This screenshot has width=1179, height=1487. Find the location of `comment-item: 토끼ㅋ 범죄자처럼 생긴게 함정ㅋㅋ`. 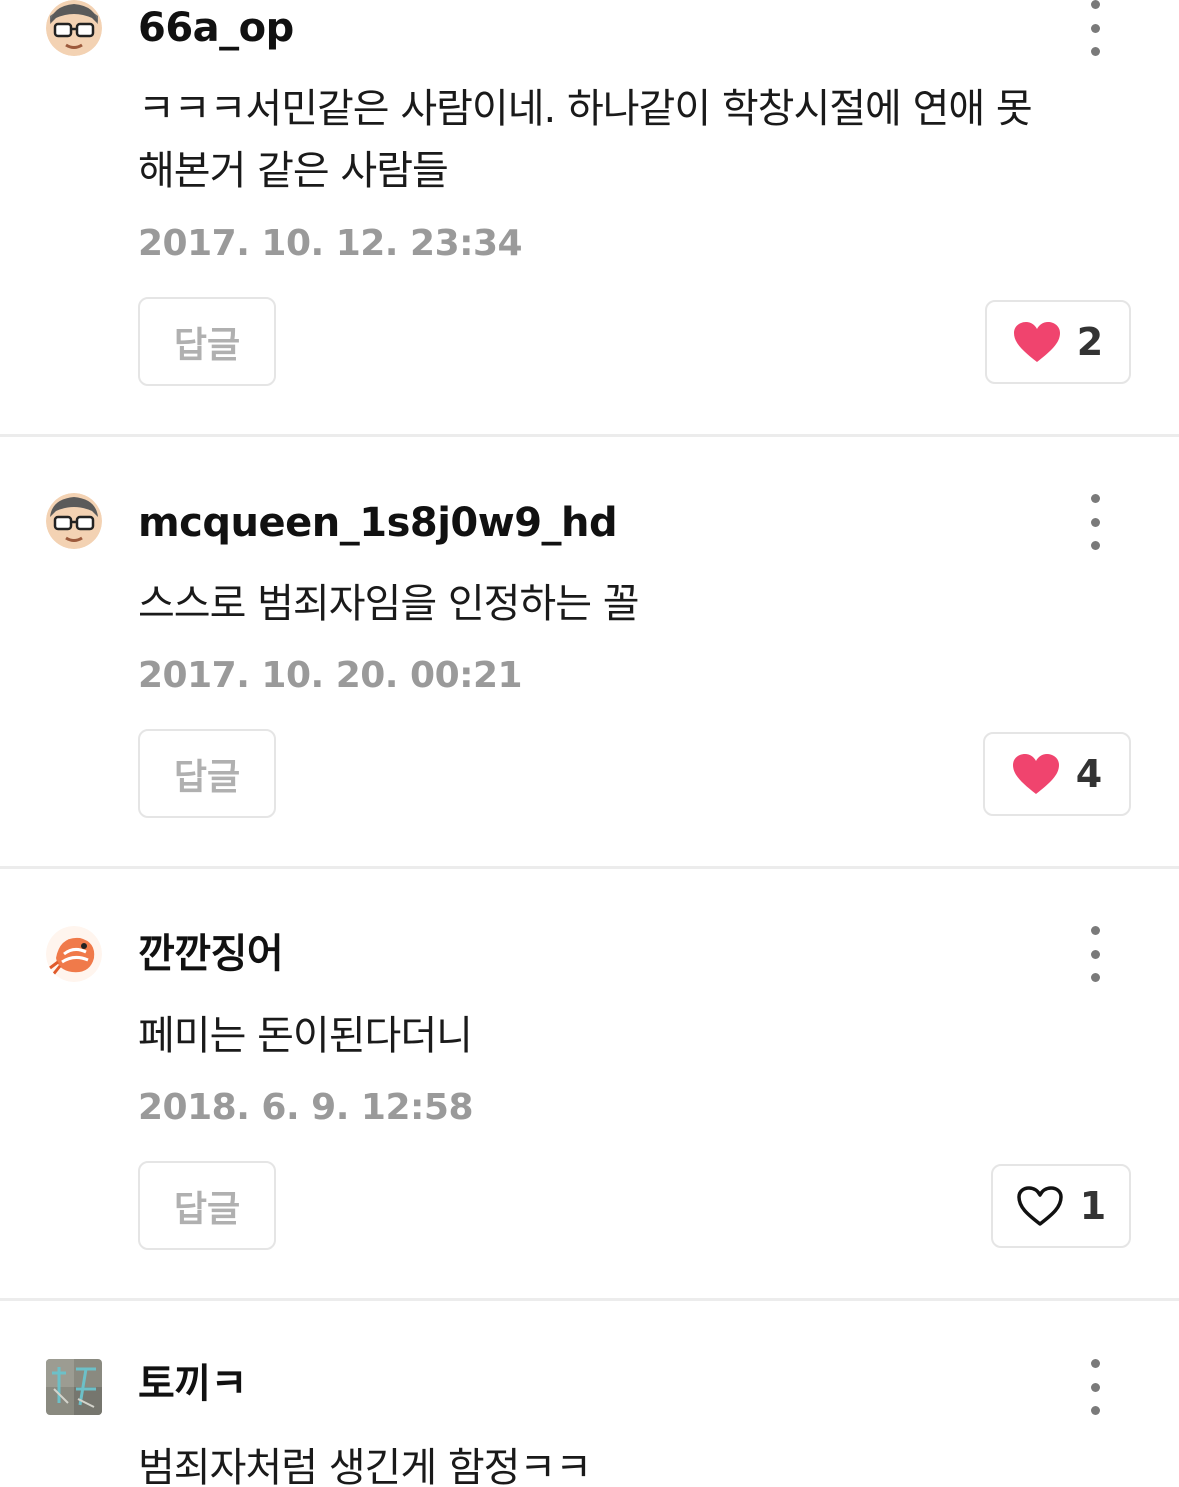

comment-item: 토끼ㅋ 범죄자처럼 생긴게 함정ㅋㅋ is located at coordinates (589, 1394).